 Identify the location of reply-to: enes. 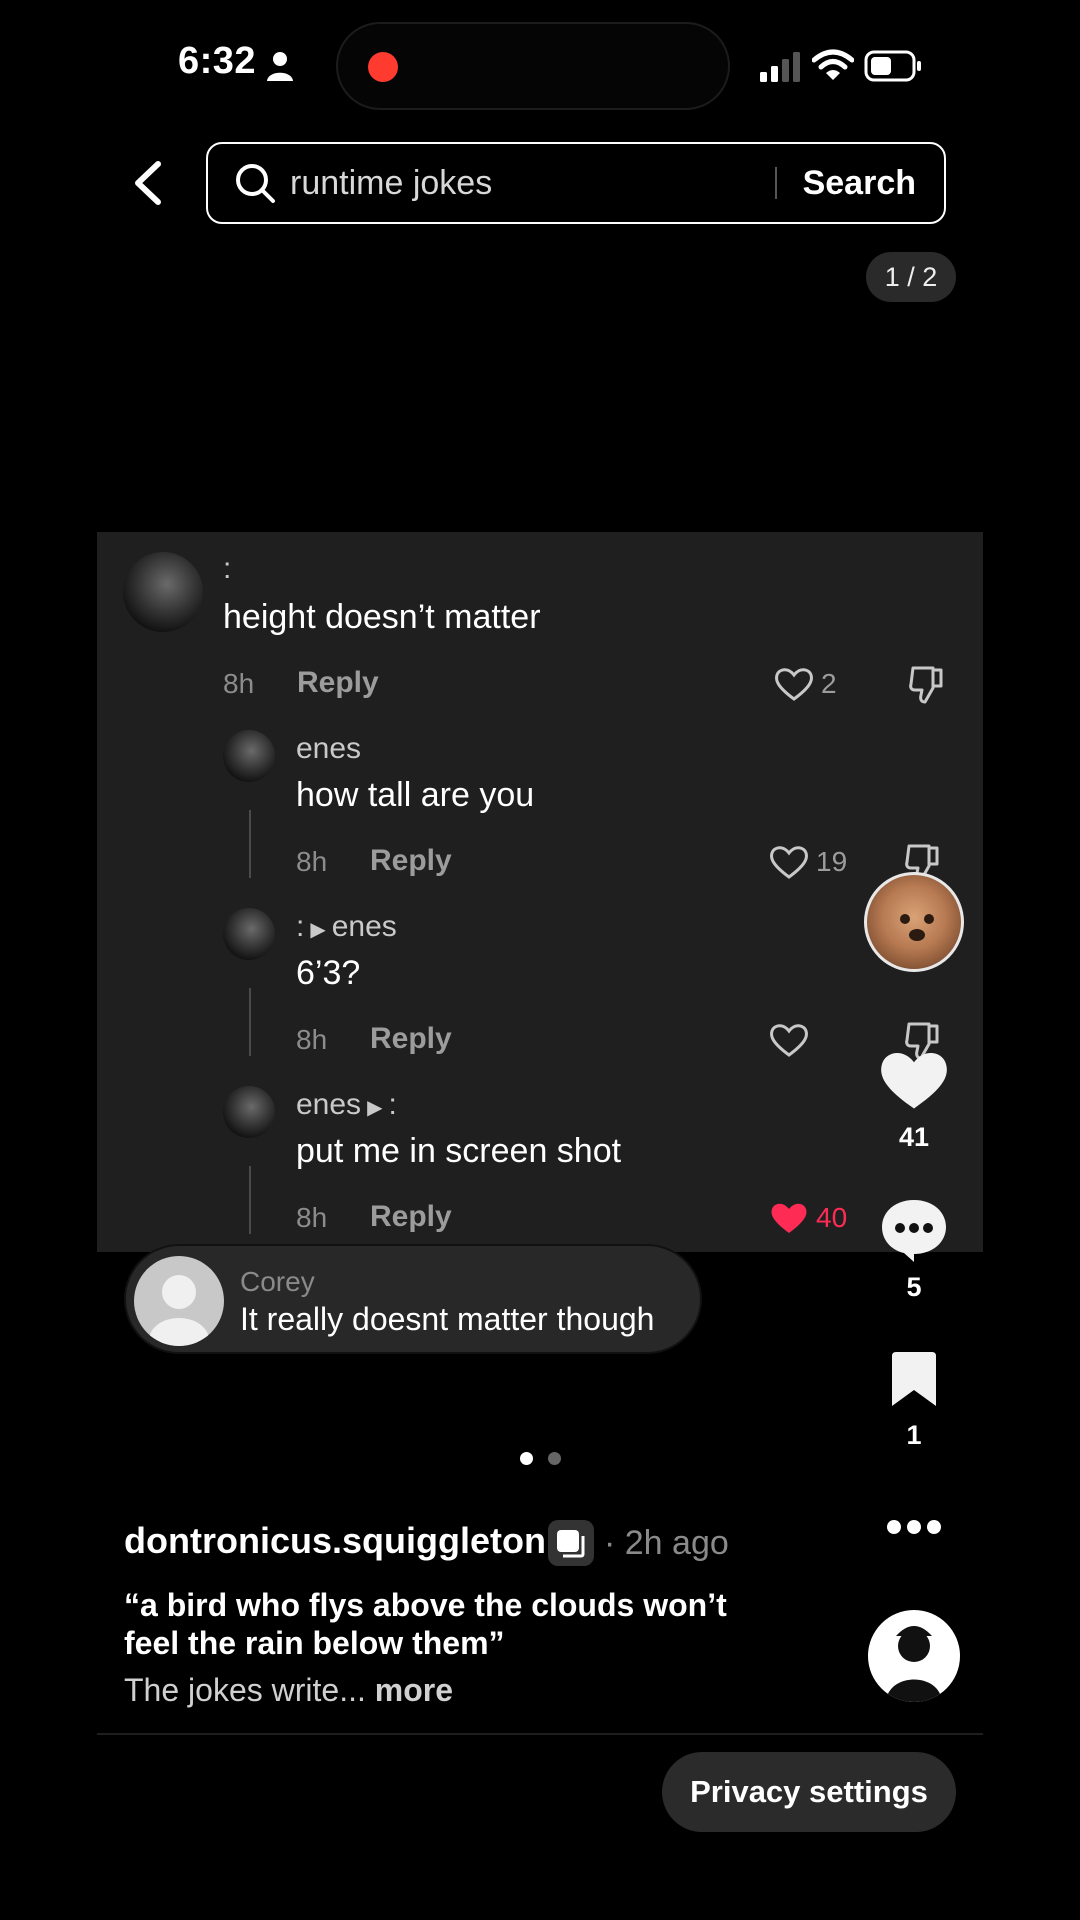
(364, 926).